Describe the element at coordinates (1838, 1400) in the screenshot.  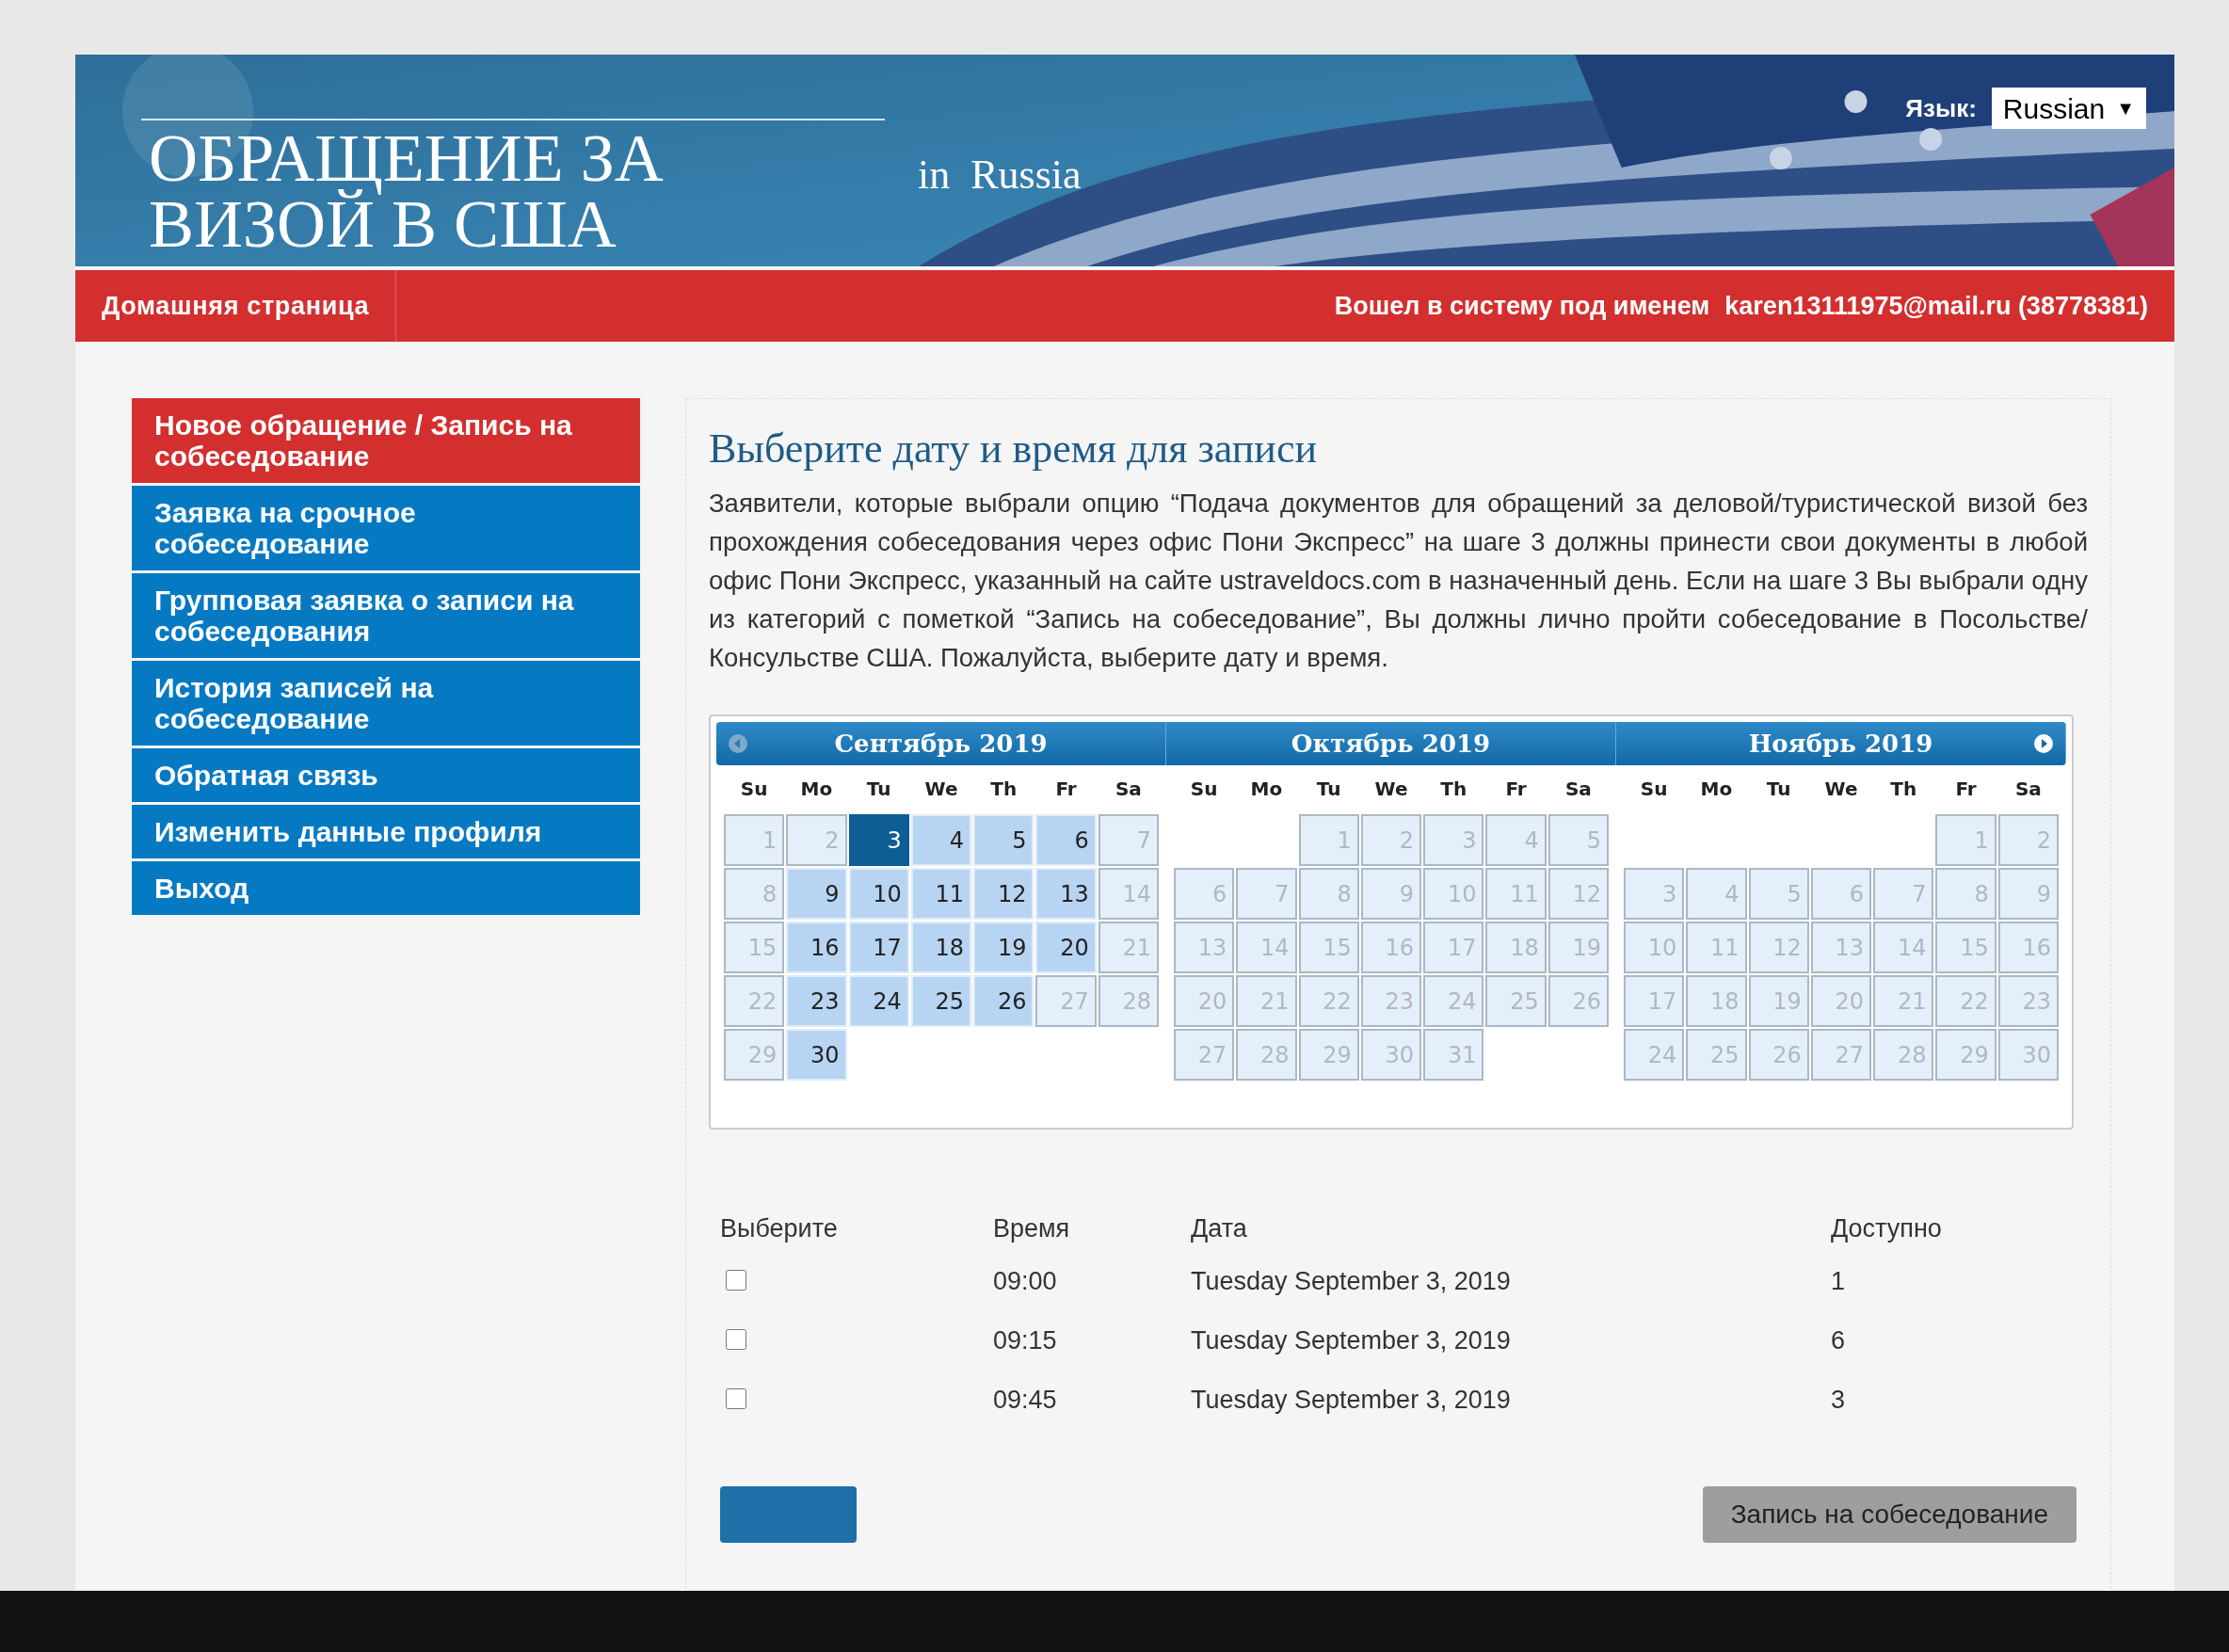
I see `count-cell: 3` at that location.